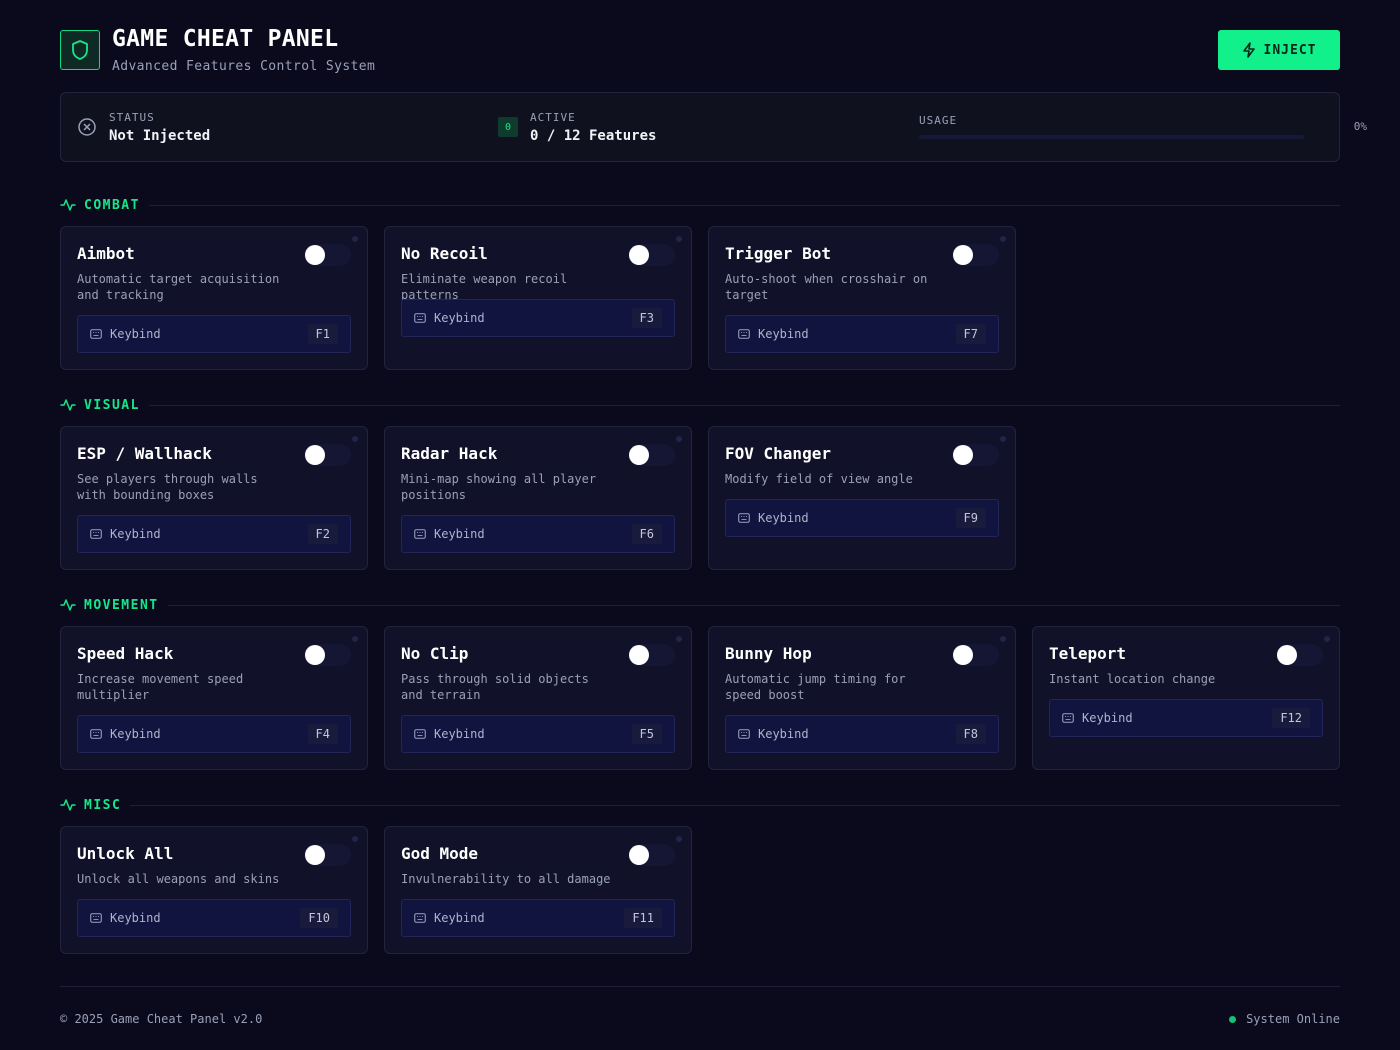 The image size is (1400, 1050). What do you see at coordinates (862, 334) in the screenshot?
I see `keybind-field: Keybind F7` at bounding box center [862, 334].